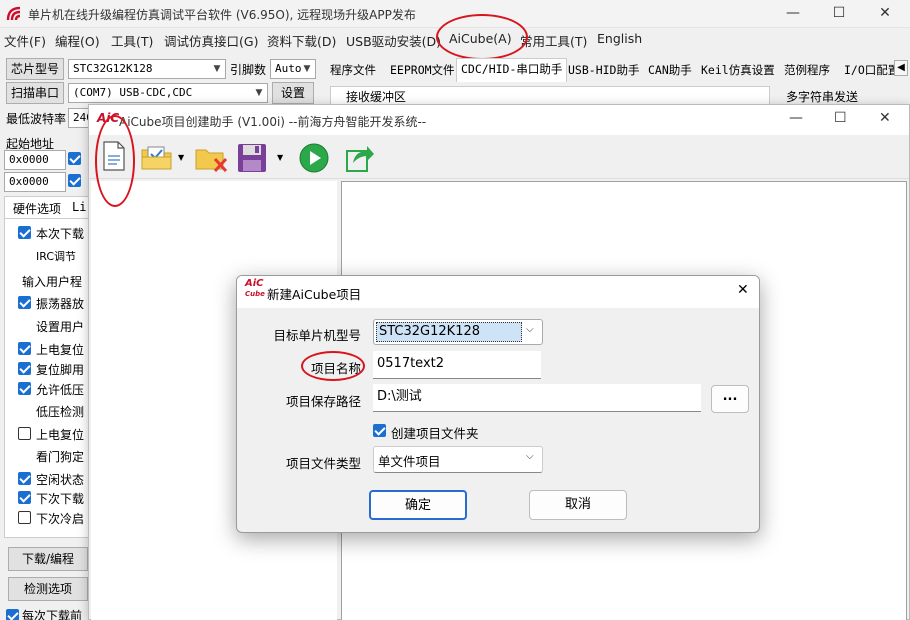 The height and width of the screenshot is (620, 910). What do you see at coordinates (822, 97) in the screenshot?
I see `multi-string-send-label: 多字符串发送` at bounding box center [822, 97].